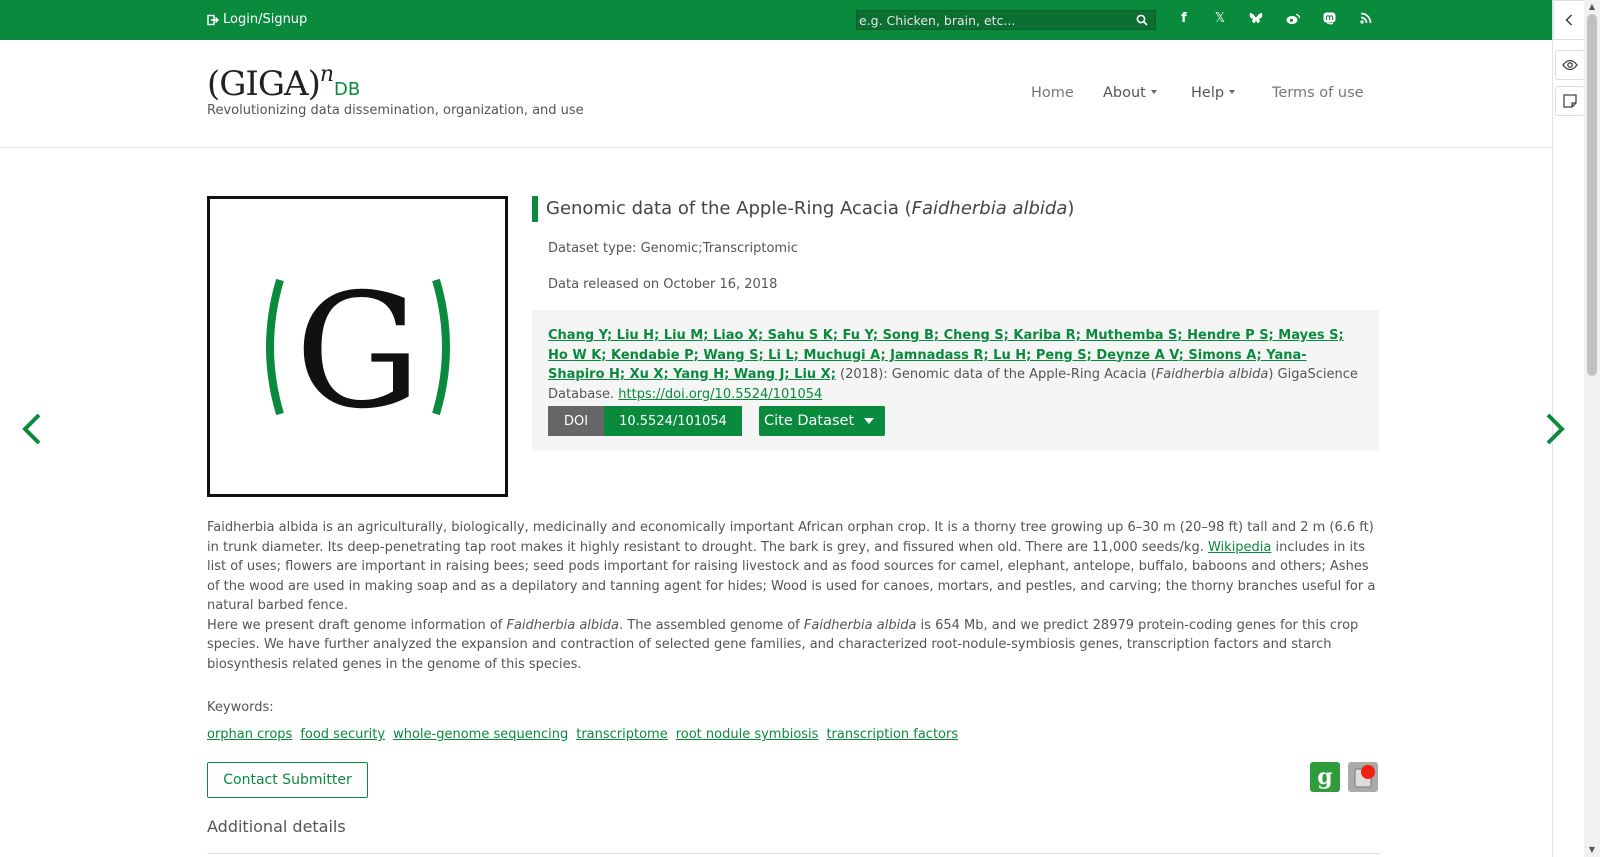 The height and width of the screenshot is (857, 1600). I want to click on gigadb-logo: (GIGA)nDB, so click(283, 83).